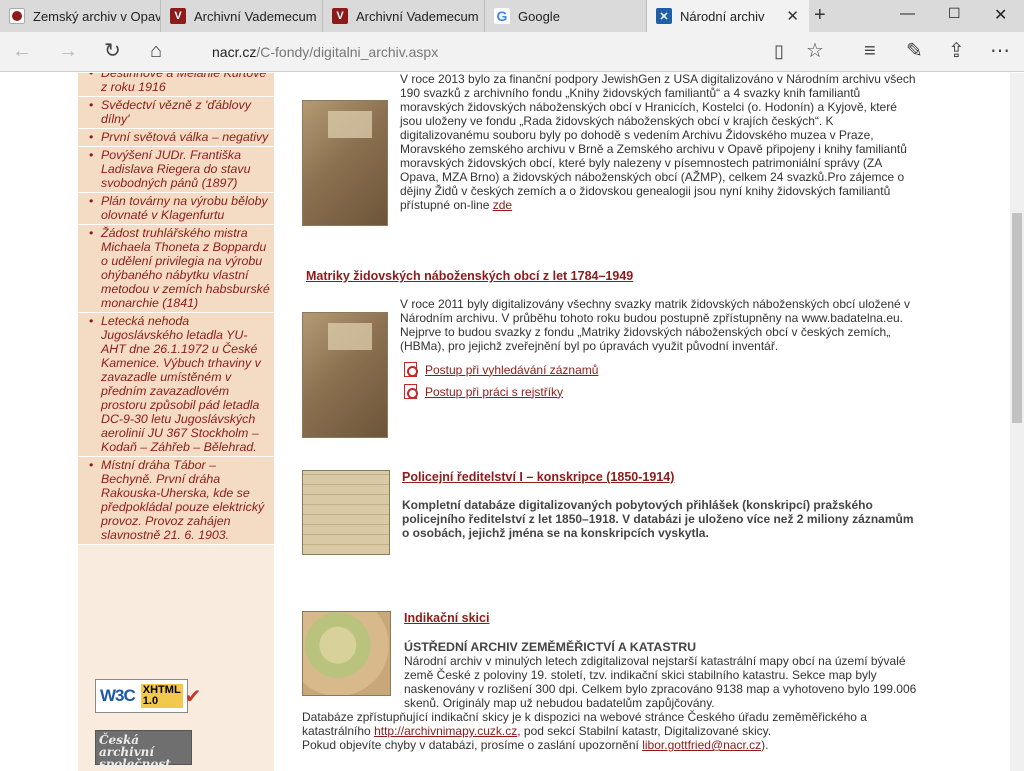 The height and width of the screenshot is (771, 1024). What do you see at coordinates (954, 13) in the screenshot?
I see `maximize-icon: ☐` at bounding box center [954, 13].